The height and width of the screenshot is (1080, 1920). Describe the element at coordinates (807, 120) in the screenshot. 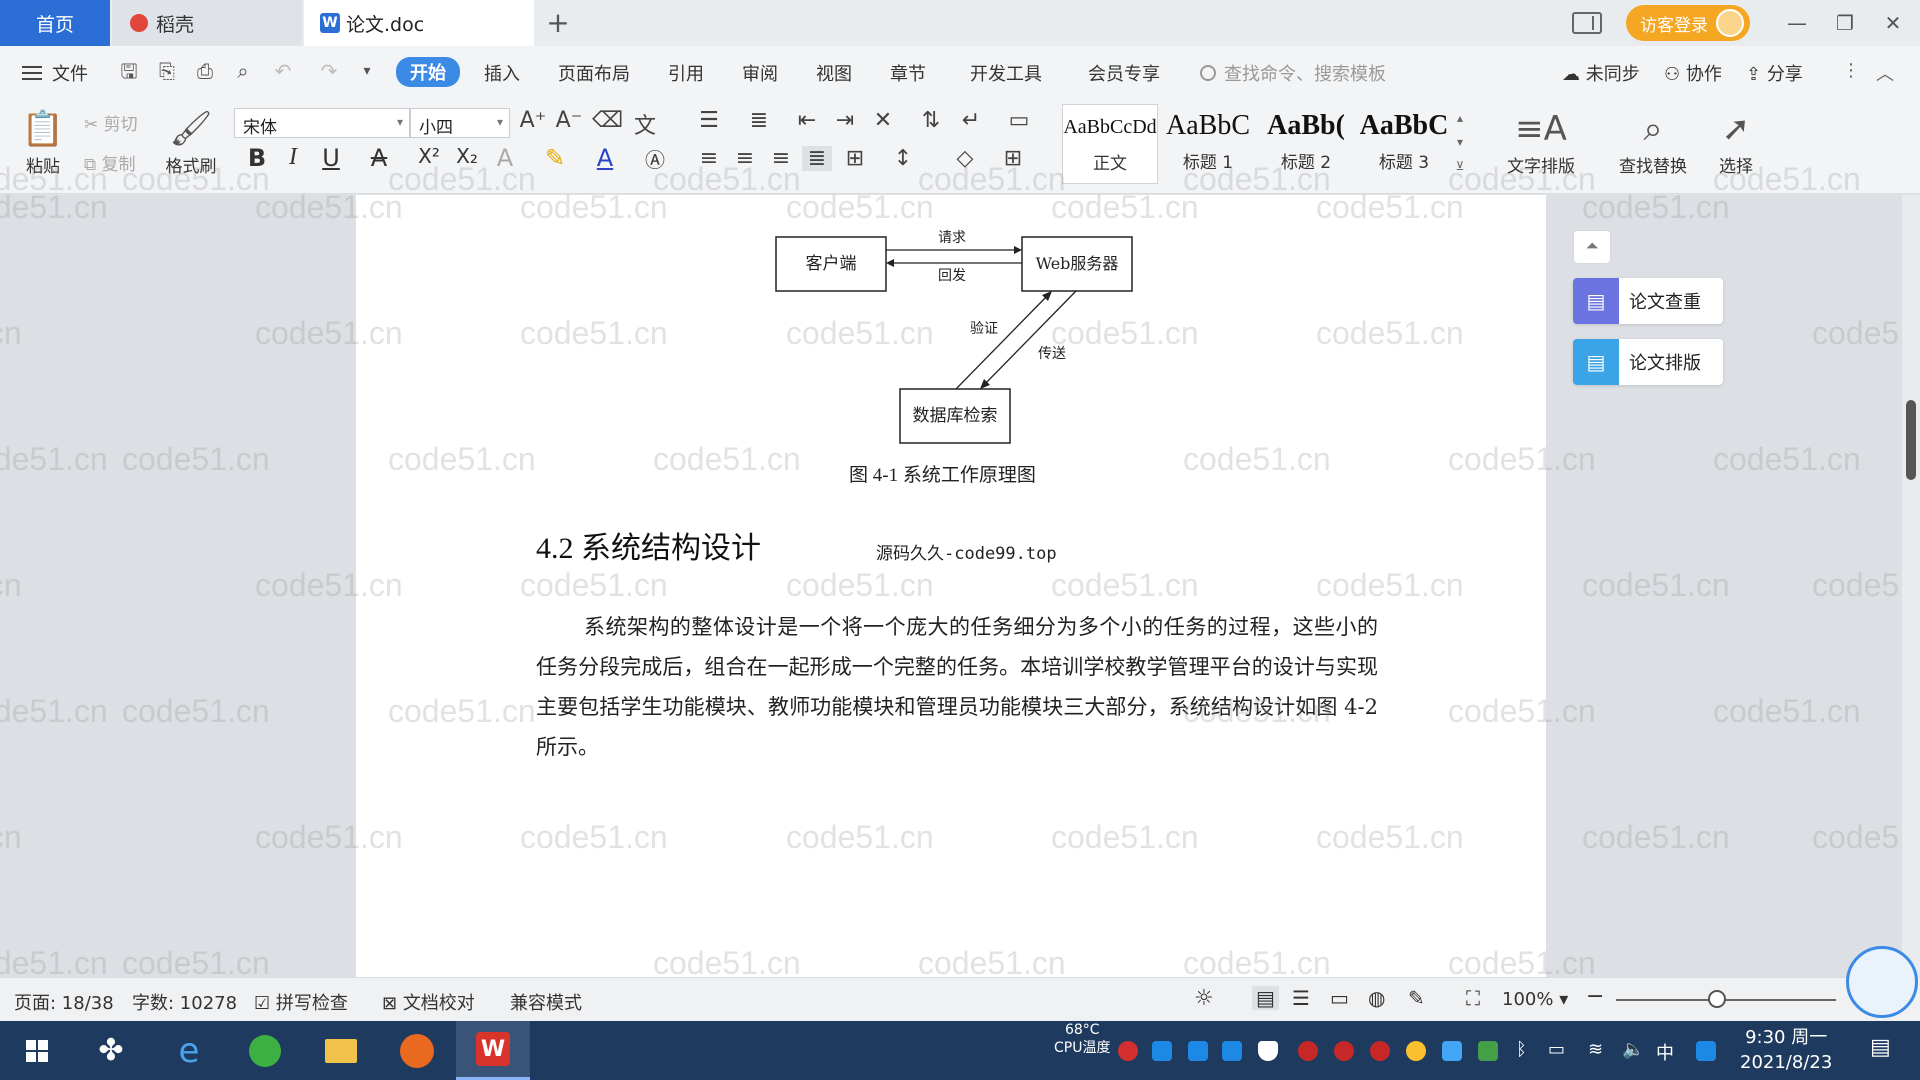

I see `decrease-indent-icon: ⇤` at that location.